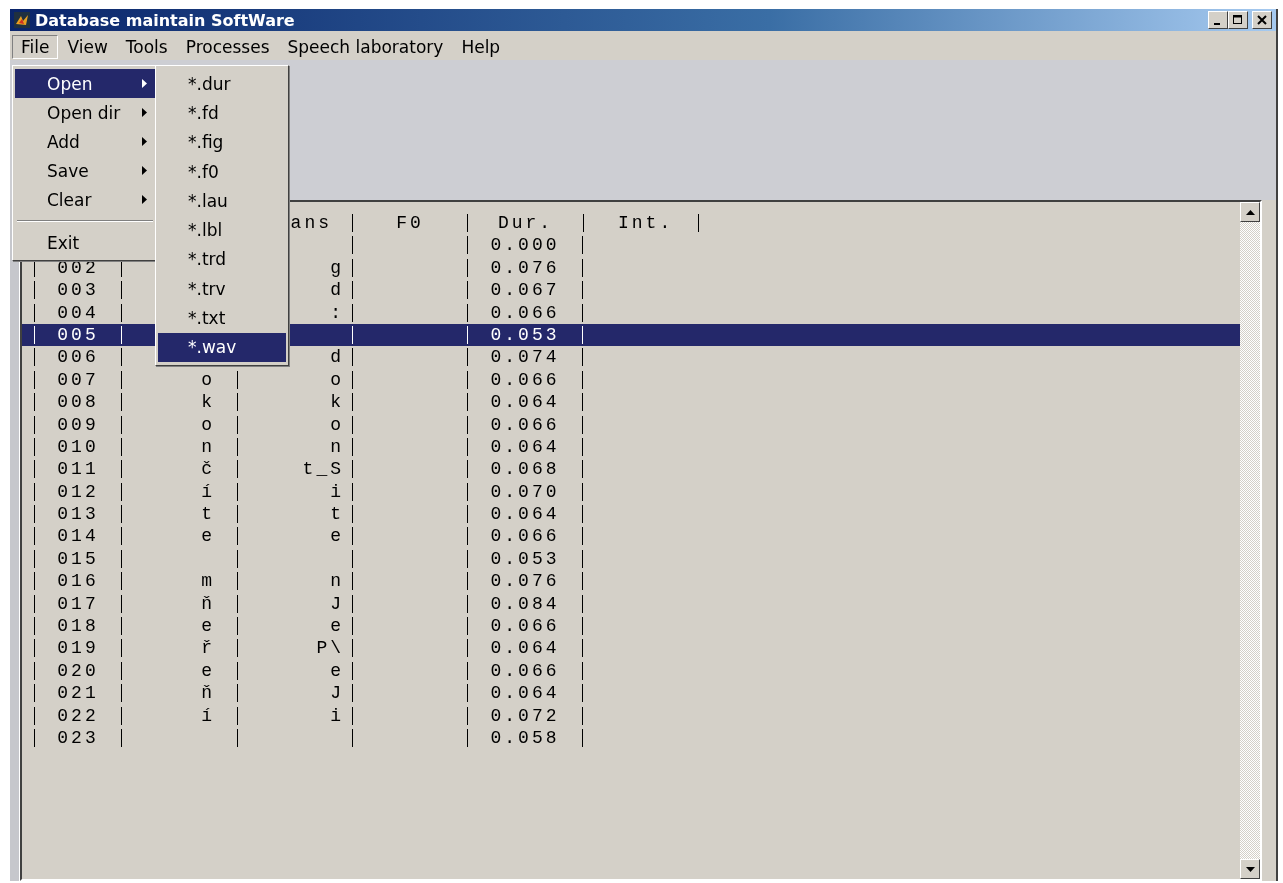 This screenshot has height=883, width=1283. Describe the element at coordinates (146, 47) in the screenshot. I see `menu-item: Tools` at that location.